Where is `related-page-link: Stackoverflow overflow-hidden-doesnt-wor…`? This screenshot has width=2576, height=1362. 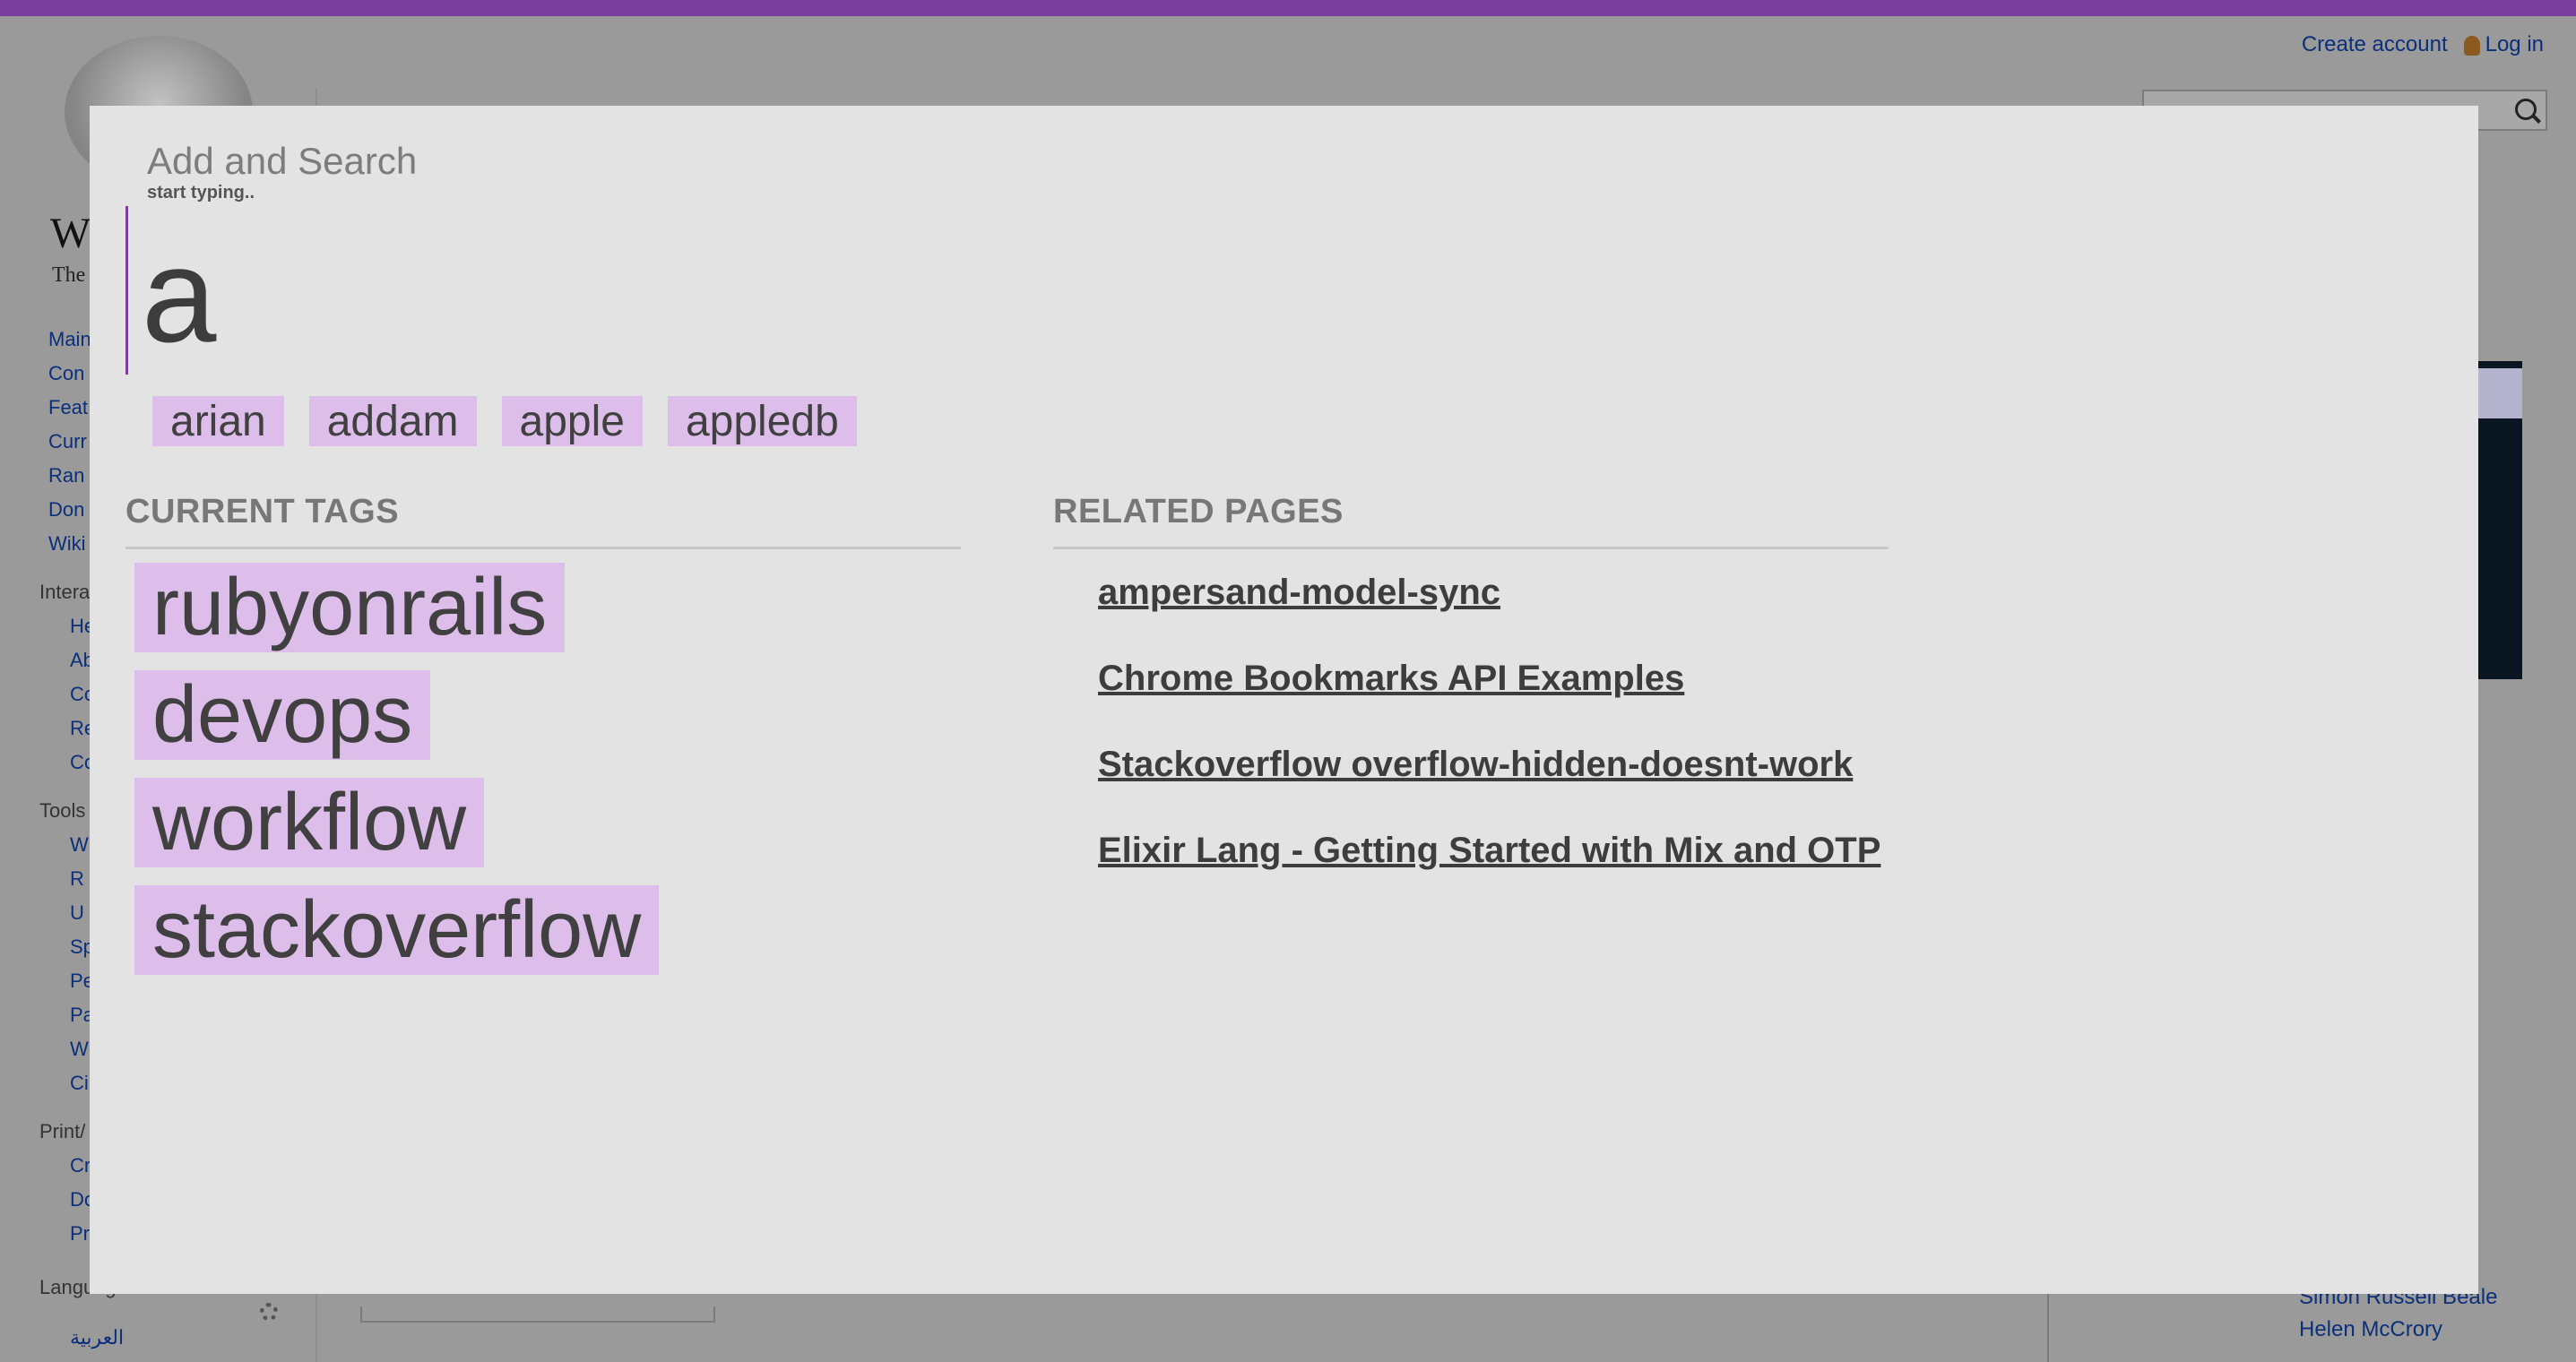
related-page-link: Stackoverflow overflow-hidden-doesnt-wor… is located at coordinates (1489, 764).